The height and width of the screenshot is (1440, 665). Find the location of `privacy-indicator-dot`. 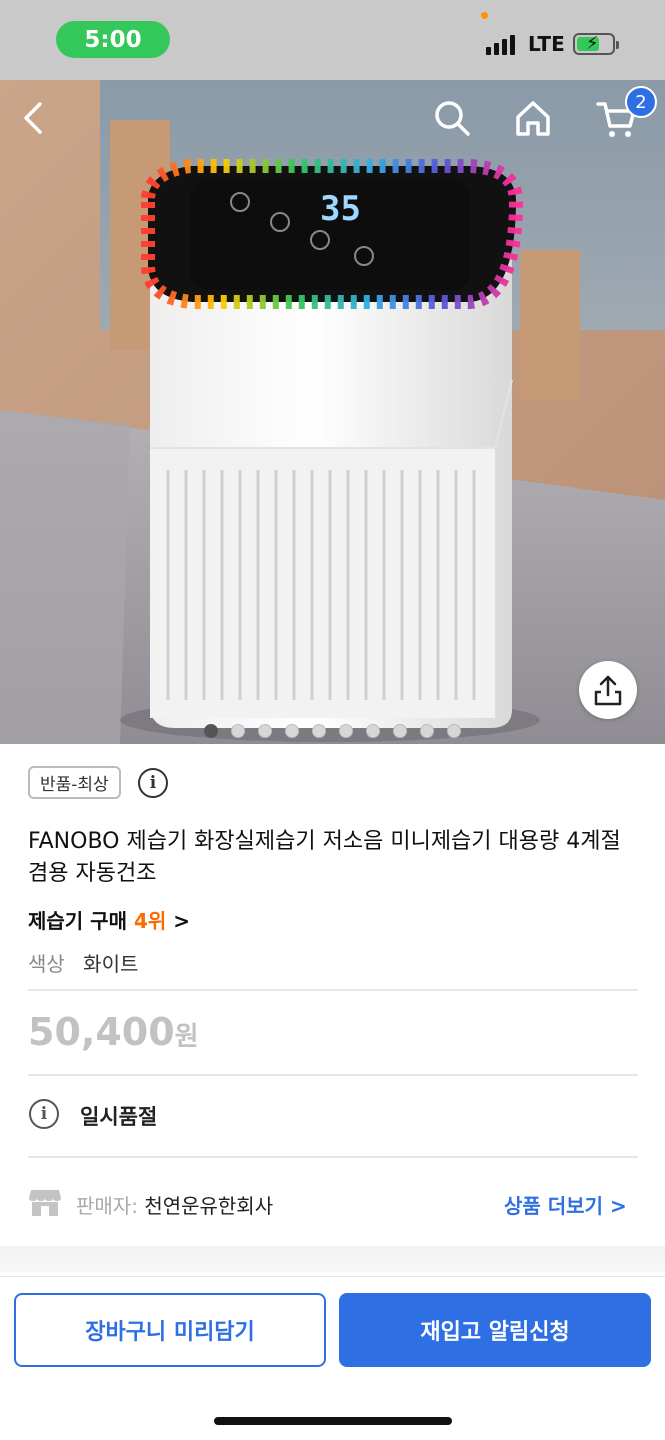

privacy-indicator-dot is located at coordinates (484, 15).